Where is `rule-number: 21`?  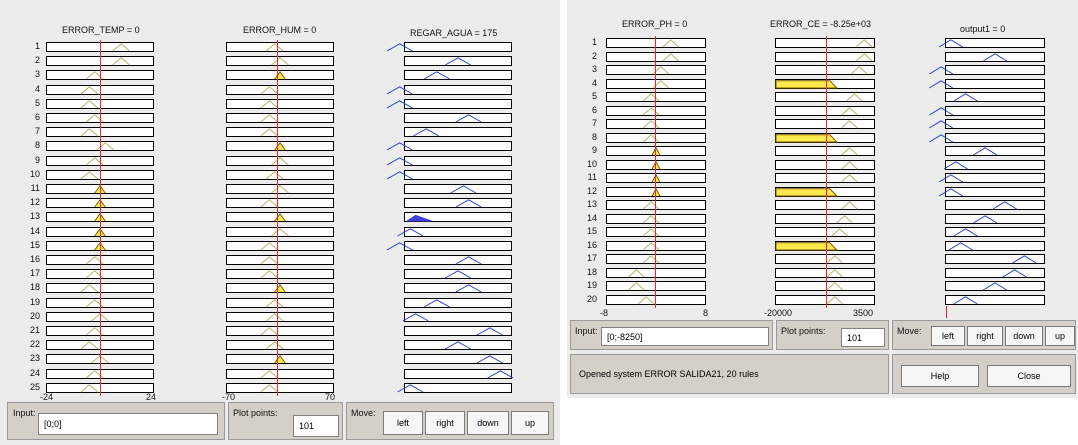 rule-number: 21 is located at coordinates (34, 330).